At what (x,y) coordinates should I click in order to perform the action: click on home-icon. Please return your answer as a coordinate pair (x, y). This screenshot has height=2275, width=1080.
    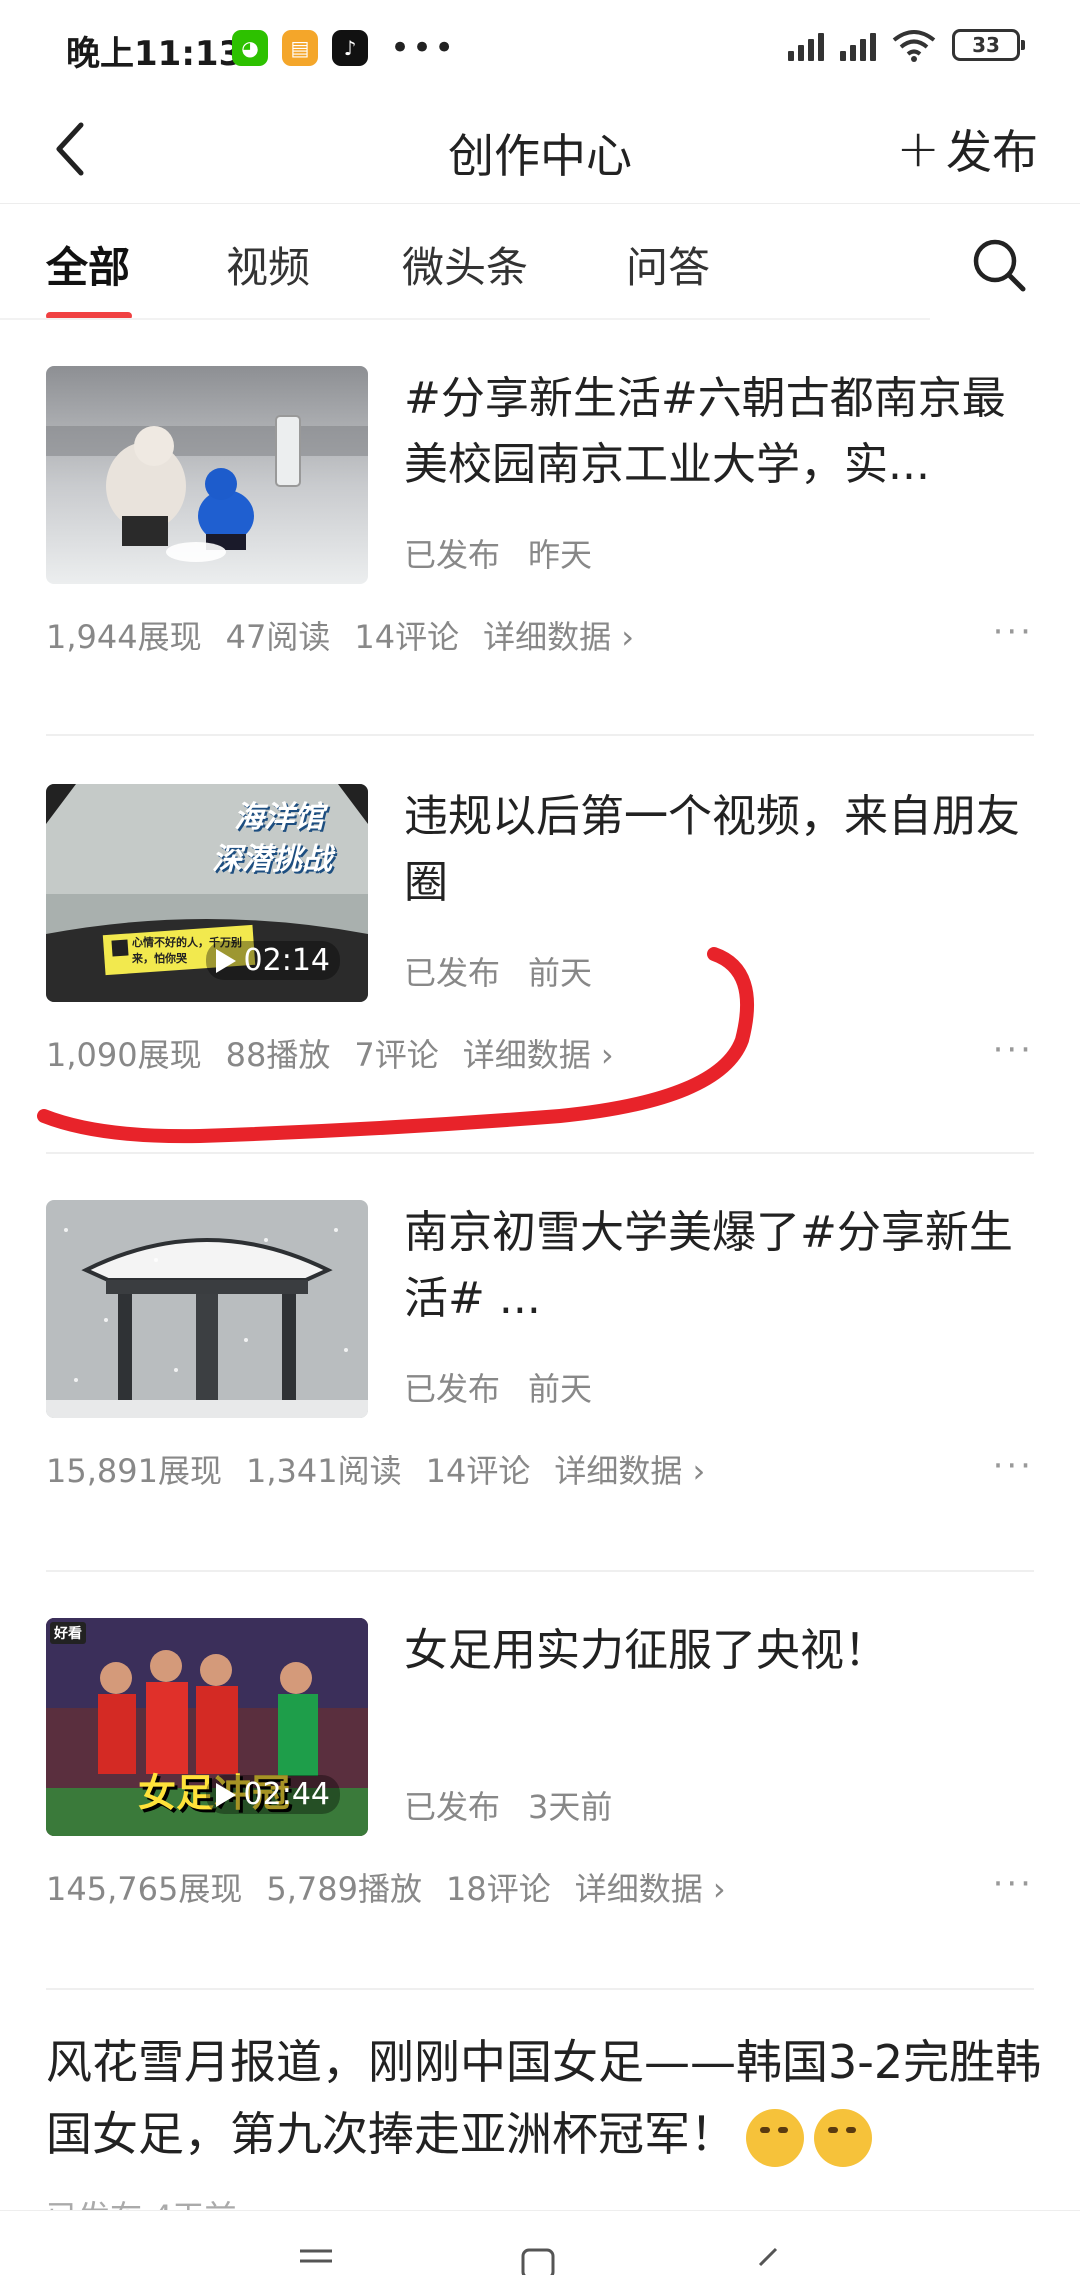
    Looking at the image, I should click on (538, 2261).